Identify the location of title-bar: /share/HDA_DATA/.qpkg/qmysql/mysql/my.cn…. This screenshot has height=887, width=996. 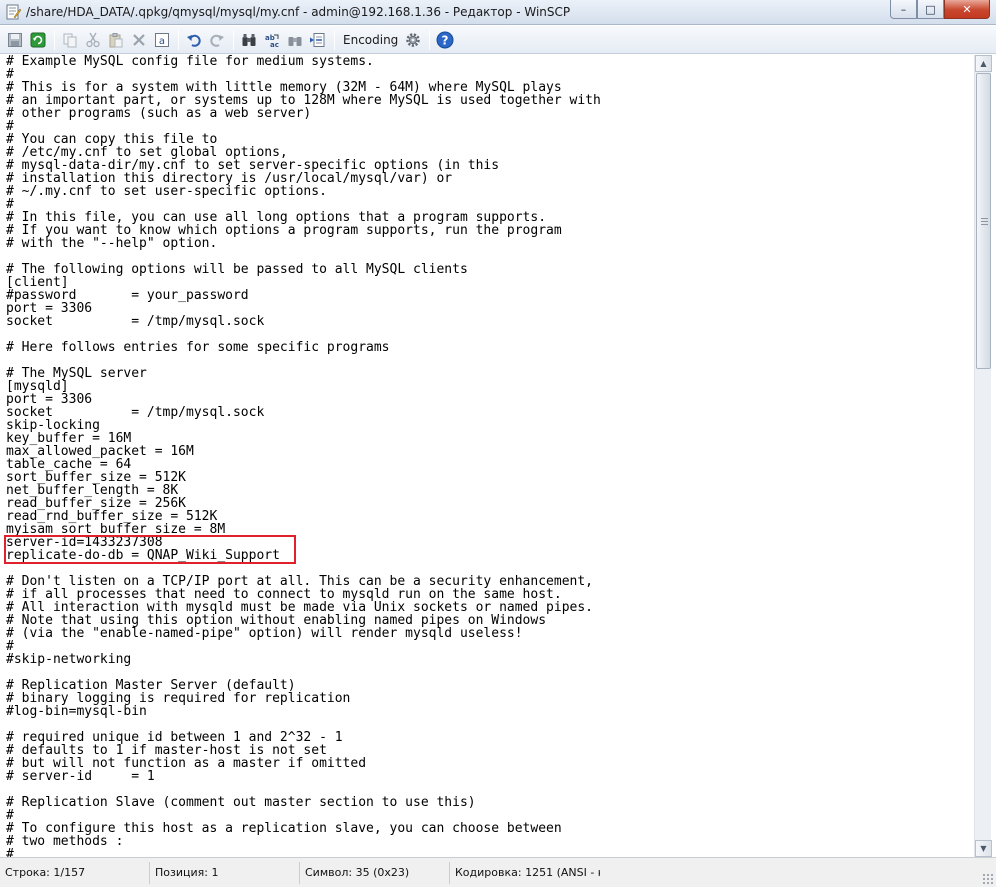
(498, 12).